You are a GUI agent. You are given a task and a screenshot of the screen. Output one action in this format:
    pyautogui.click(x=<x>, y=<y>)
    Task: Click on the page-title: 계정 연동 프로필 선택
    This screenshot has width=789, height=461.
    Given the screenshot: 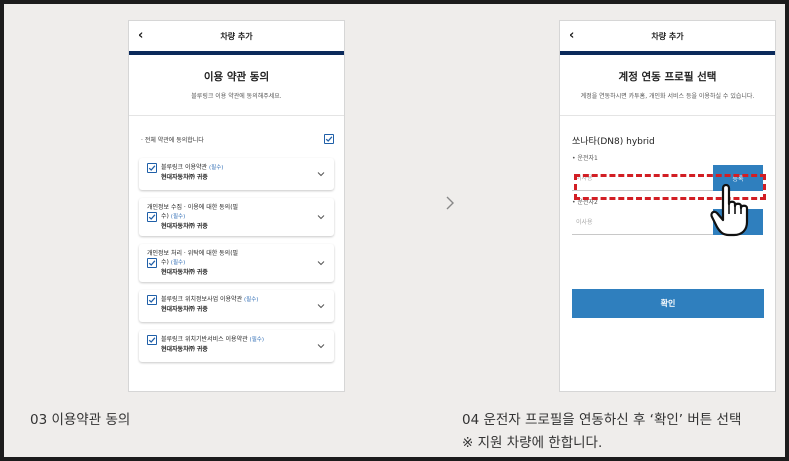 What is the action you would take?
    pyautogui.click(x=667, y=77)
    